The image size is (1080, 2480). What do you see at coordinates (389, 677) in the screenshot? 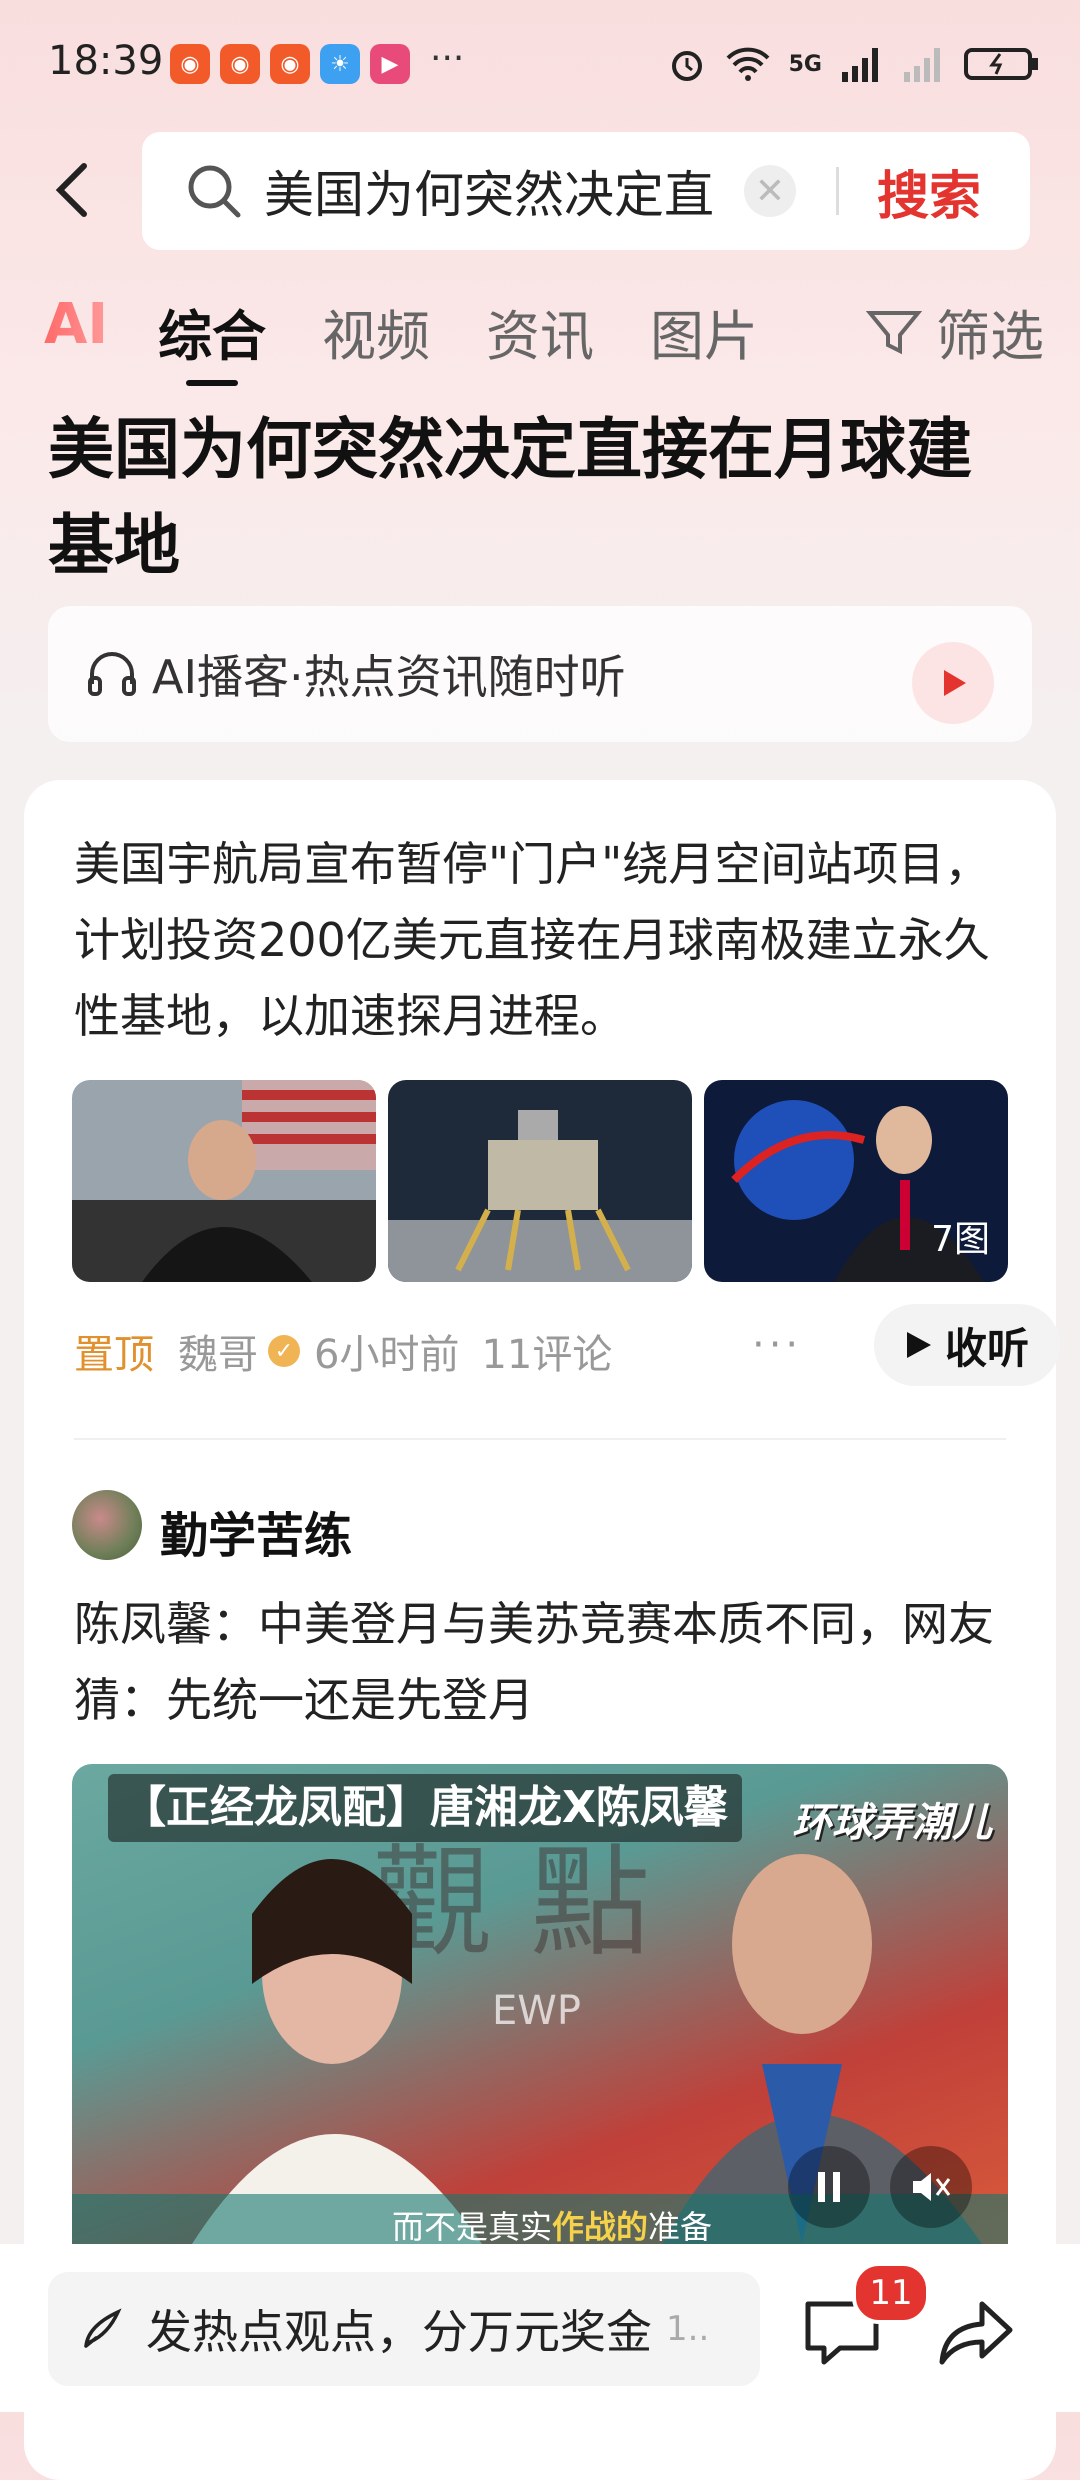
I see `podcast-label: AI播客·热点资讯随时听` at bounding box center [389, 677].